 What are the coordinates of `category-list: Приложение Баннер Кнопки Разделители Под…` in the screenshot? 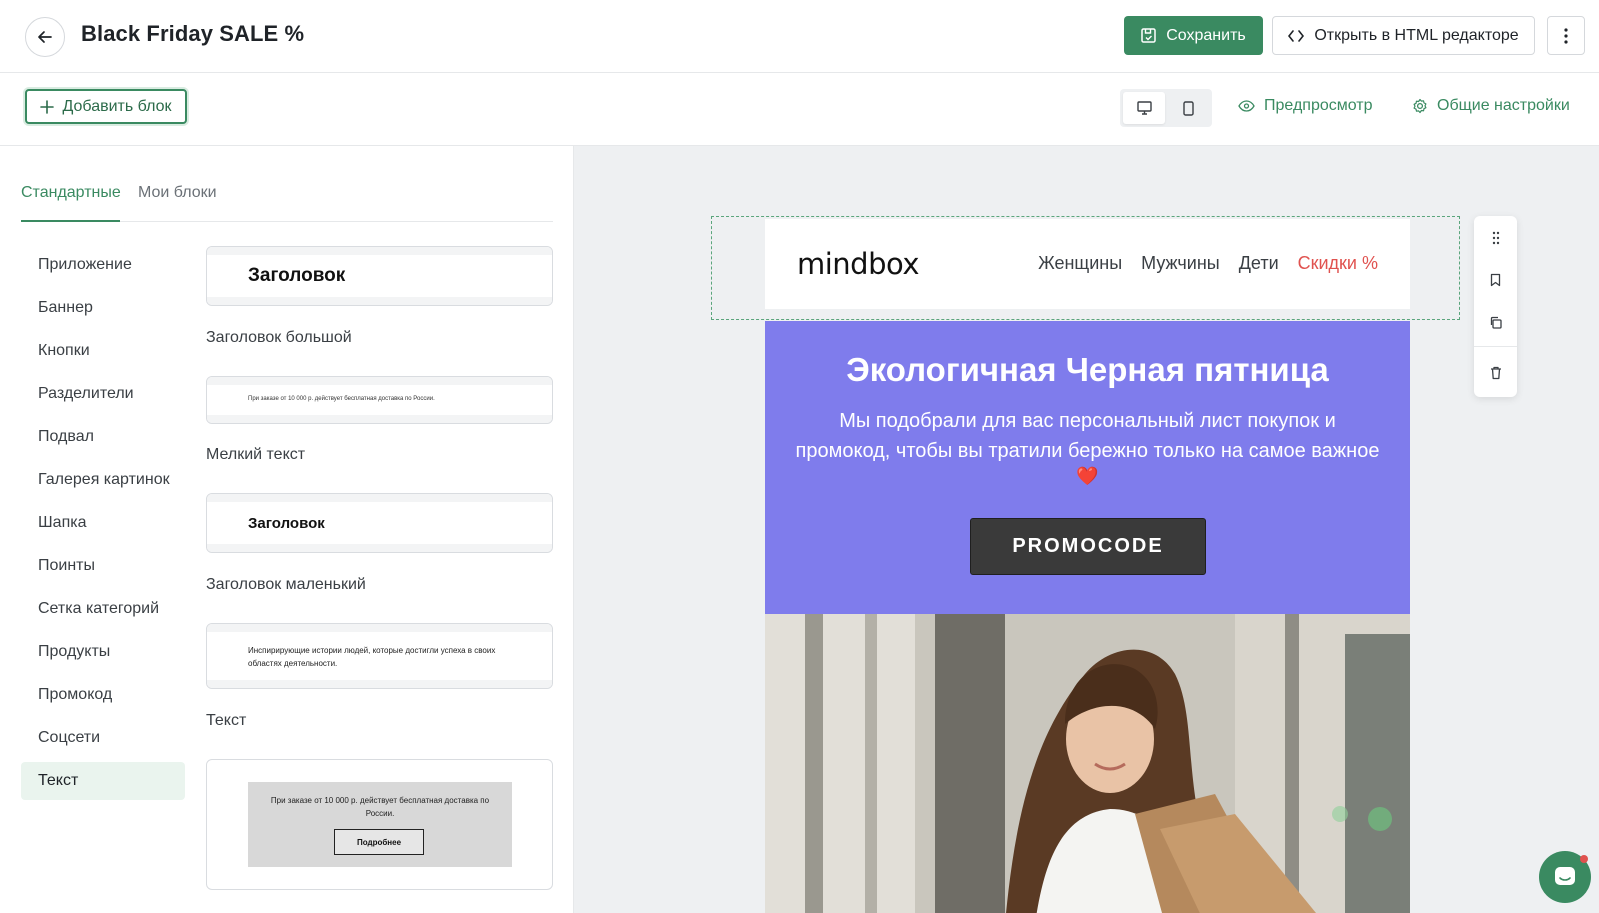 It's located at (103, 525).